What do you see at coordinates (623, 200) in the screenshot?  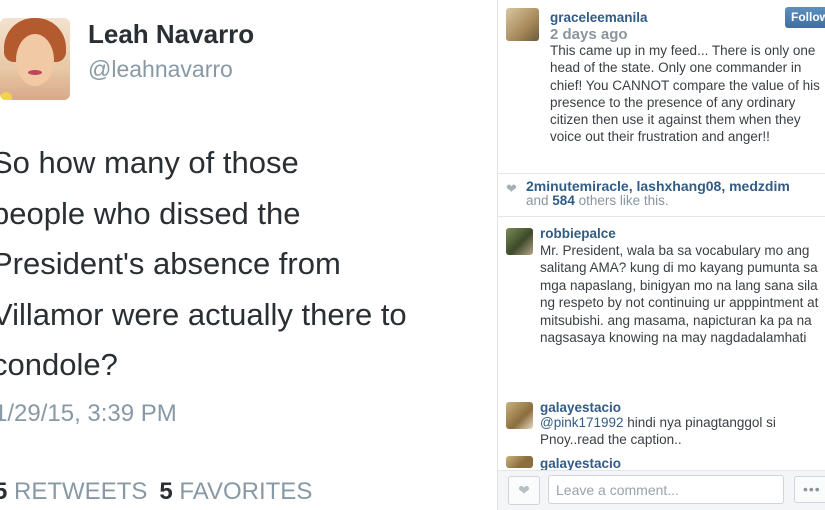 I see `likes-others-suffix: others like this.` at bounding box center [623, 200].